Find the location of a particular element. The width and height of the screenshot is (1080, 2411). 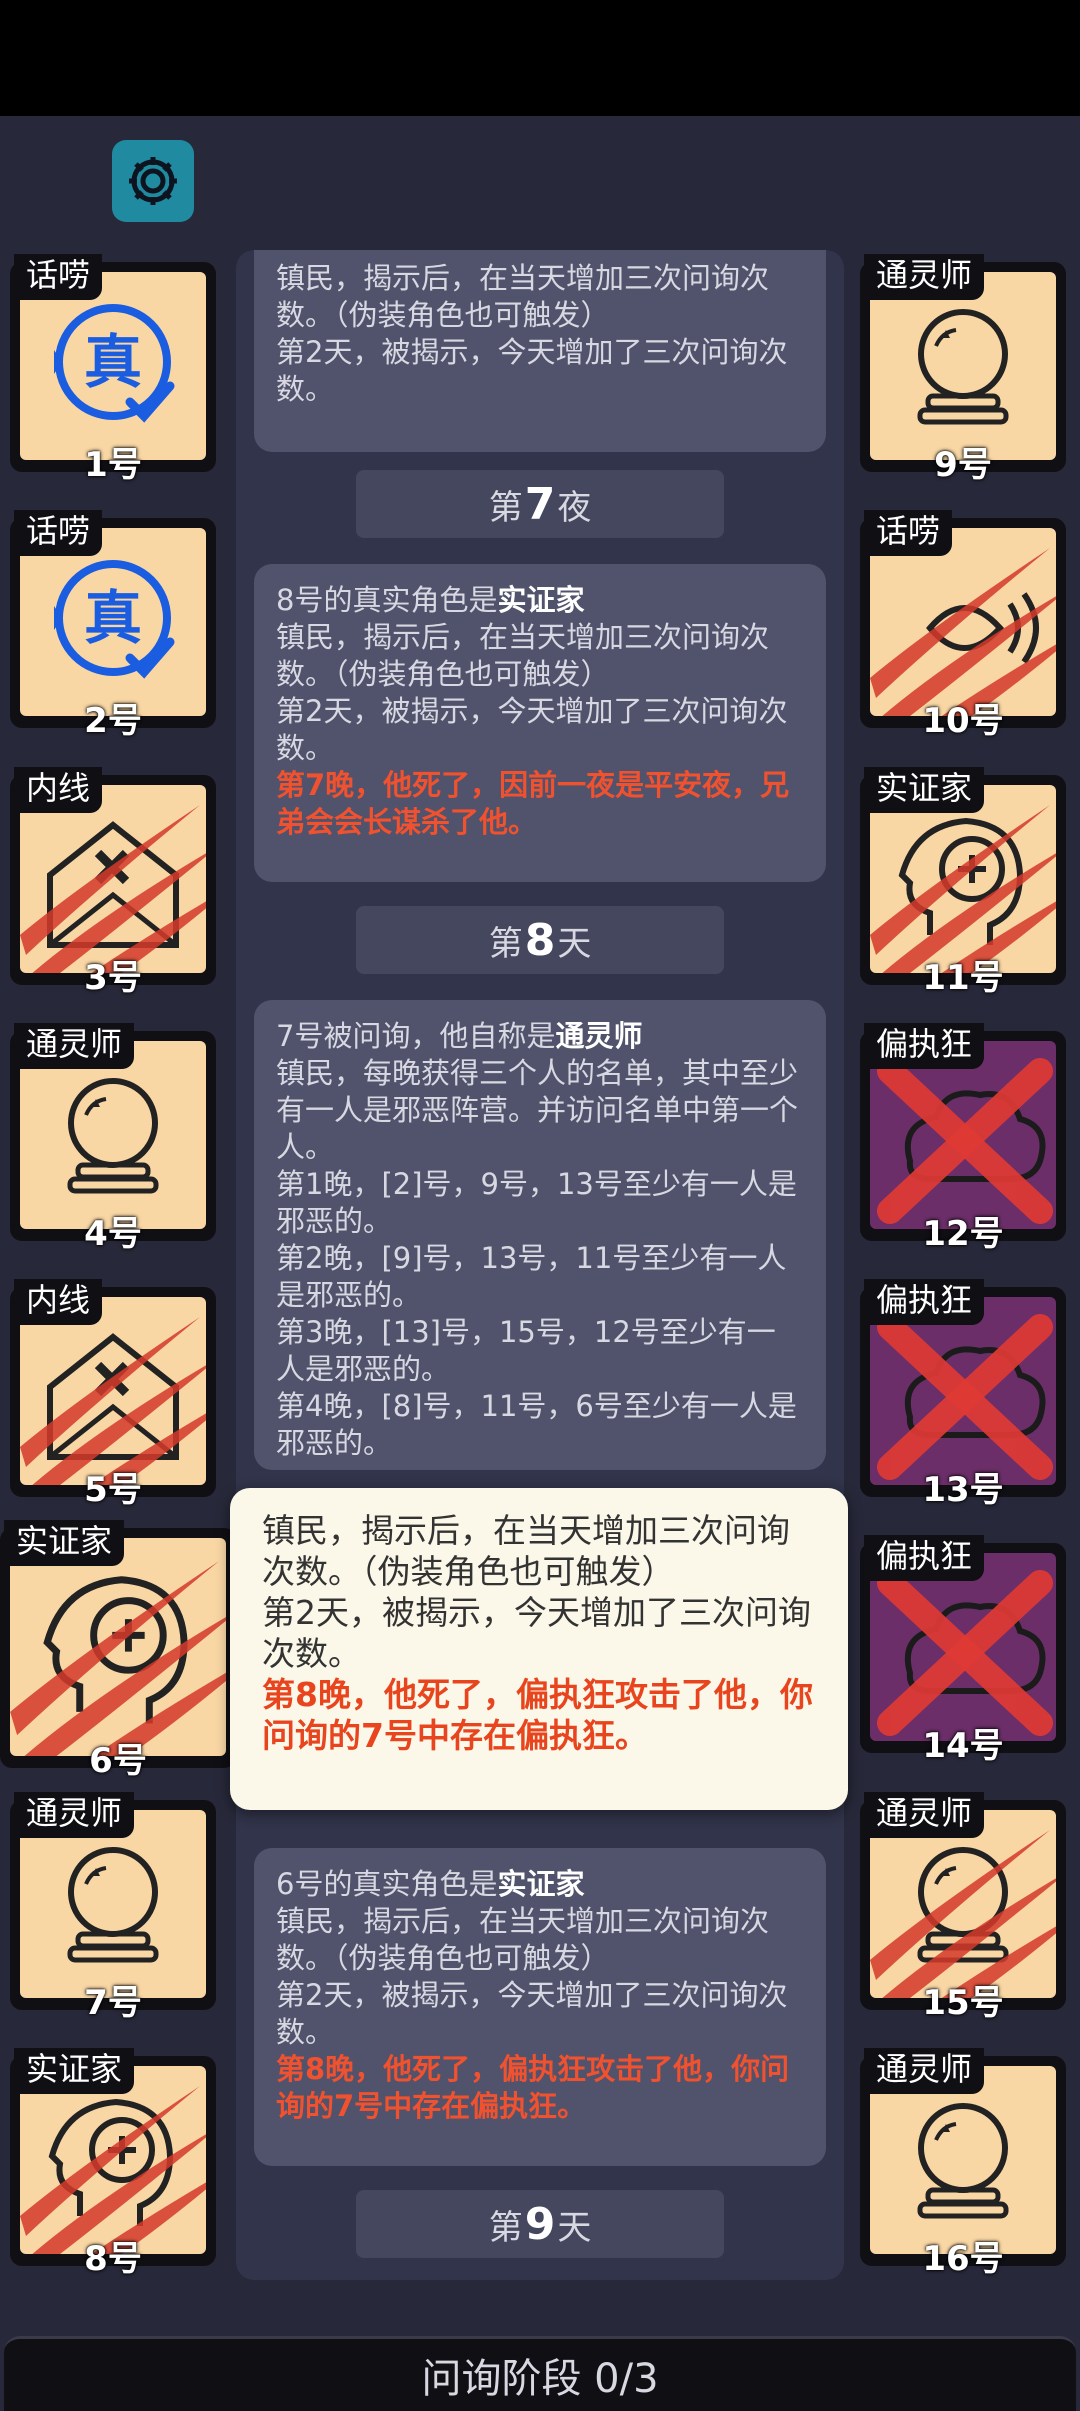

player-number: 2号 is located at coordinates (113, 721).